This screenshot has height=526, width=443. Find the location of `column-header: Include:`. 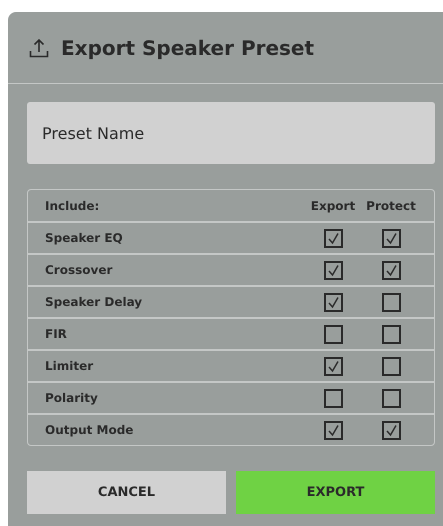

column-header: Include: is located at coordinates (72, 206).